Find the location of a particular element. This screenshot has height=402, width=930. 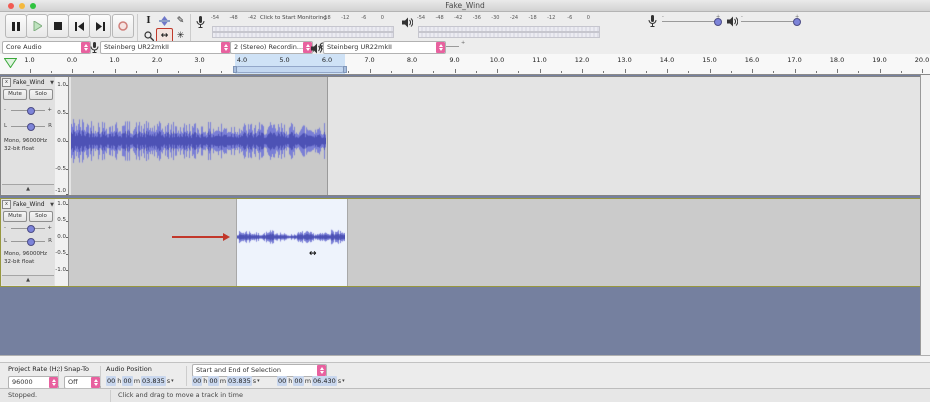

ruler-time-label: 15.0 is located at coordinates (709, 60).